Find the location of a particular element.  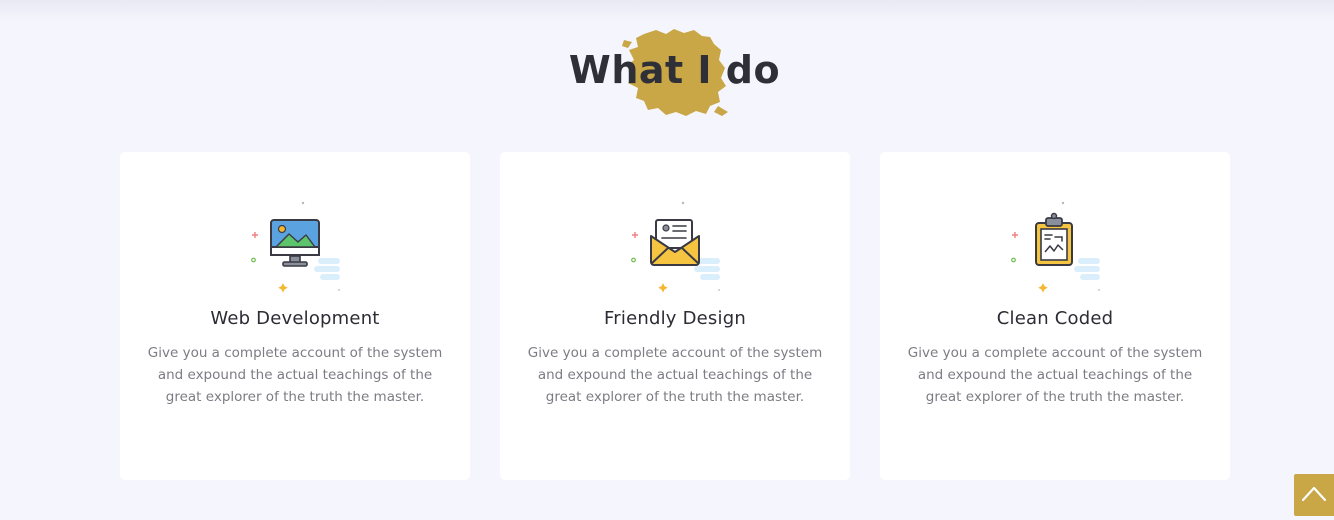

chevron-up-icon is located at coordinates (1314, 494).